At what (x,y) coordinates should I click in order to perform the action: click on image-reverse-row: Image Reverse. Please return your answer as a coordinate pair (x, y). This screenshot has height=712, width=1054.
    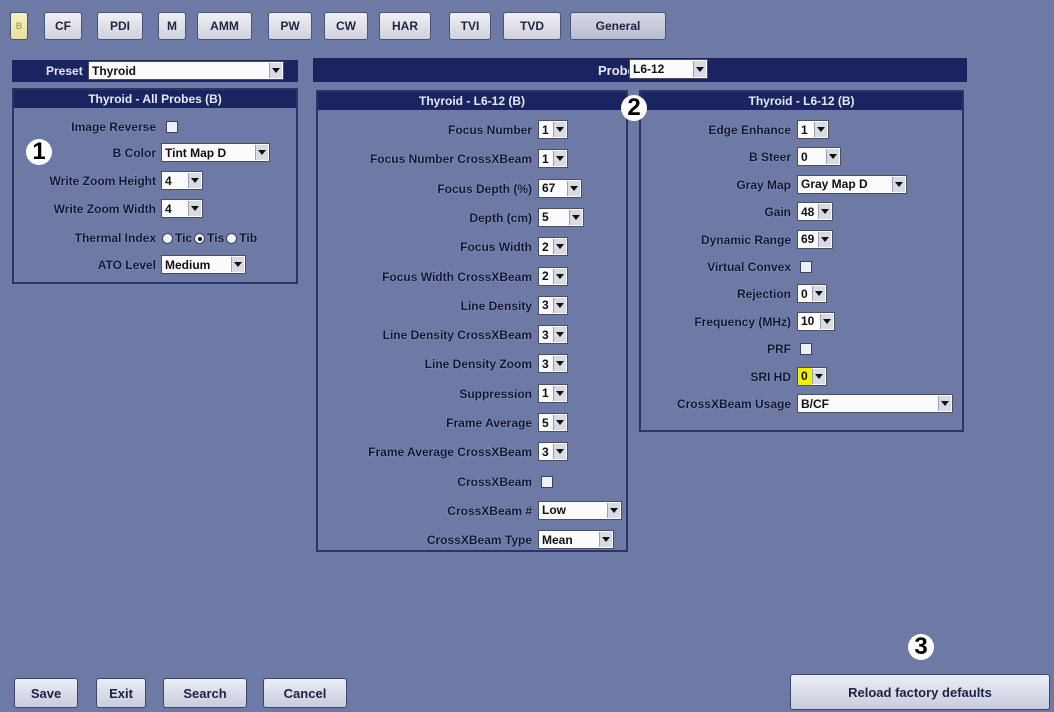
    Looking at the image, I should click on (113, 127).